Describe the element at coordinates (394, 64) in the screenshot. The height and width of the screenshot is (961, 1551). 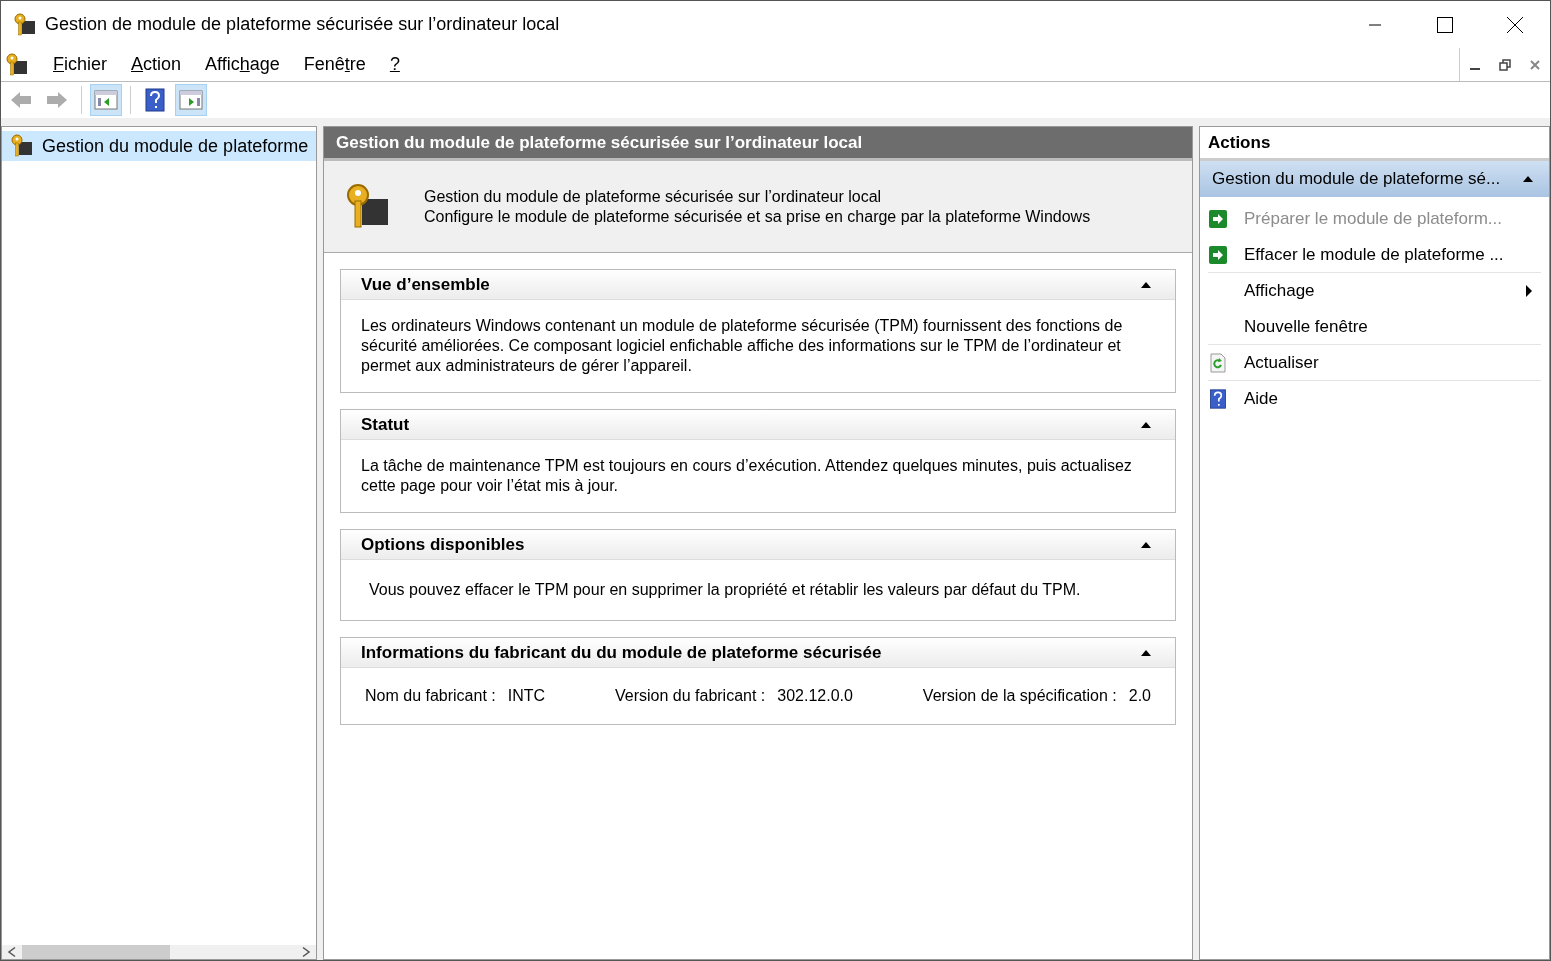
I see `menu-item: ?` at that location.